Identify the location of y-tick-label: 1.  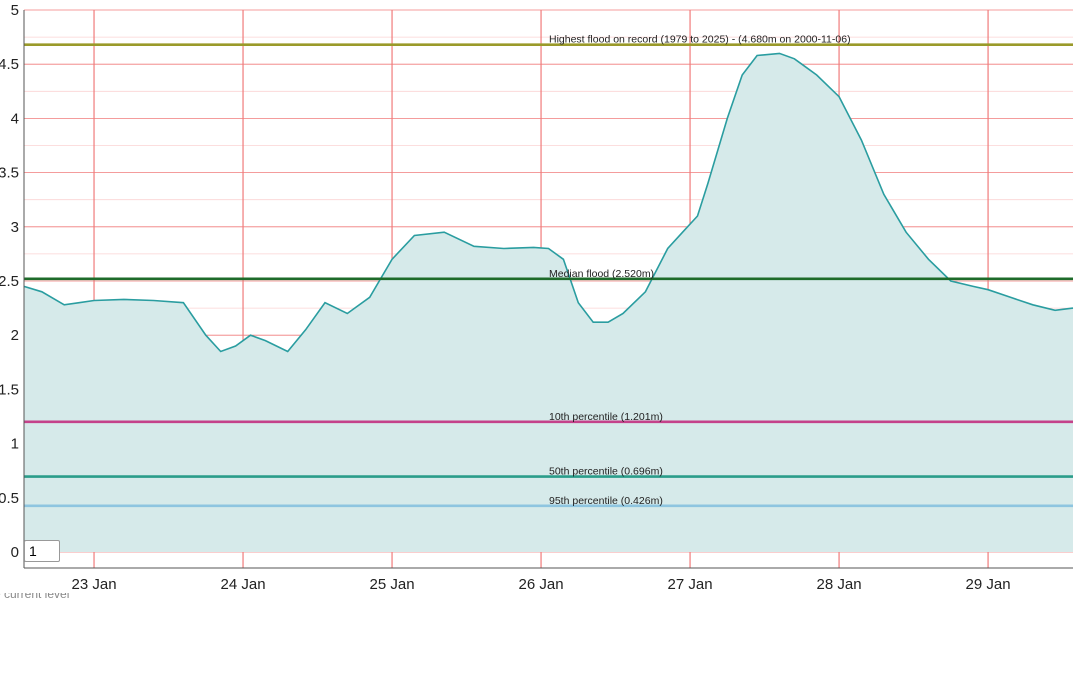
(15, 444).